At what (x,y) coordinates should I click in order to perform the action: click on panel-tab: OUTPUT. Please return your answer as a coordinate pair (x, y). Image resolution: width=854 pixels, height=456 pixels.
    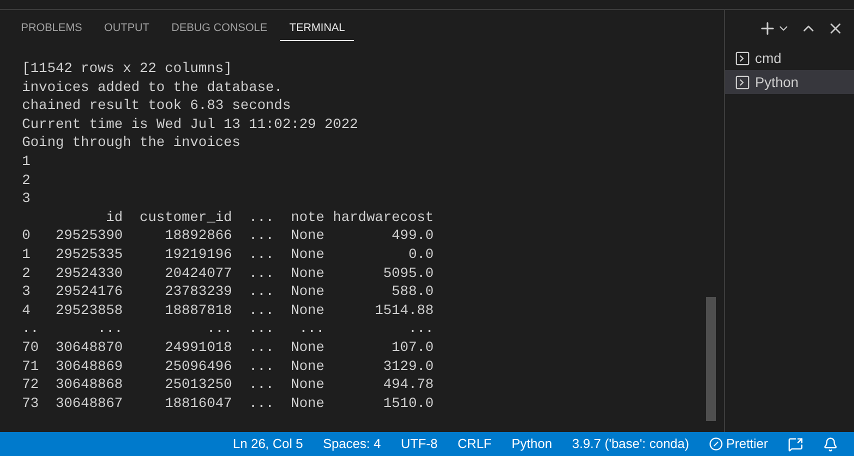
    Looking at the image, I should click on (126, 28).